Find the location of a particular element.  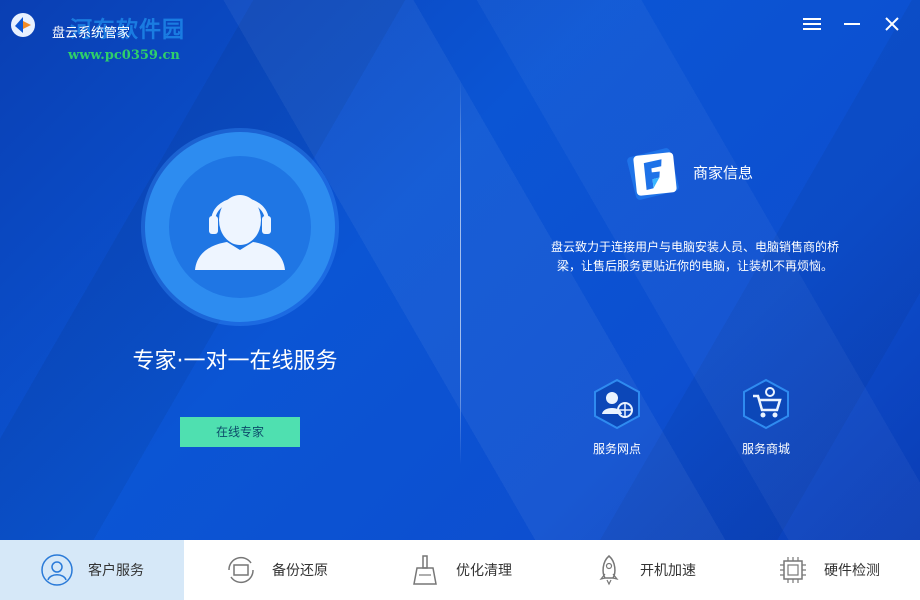

nav-label: 硬件检测 is located at coordinates (852, 571).